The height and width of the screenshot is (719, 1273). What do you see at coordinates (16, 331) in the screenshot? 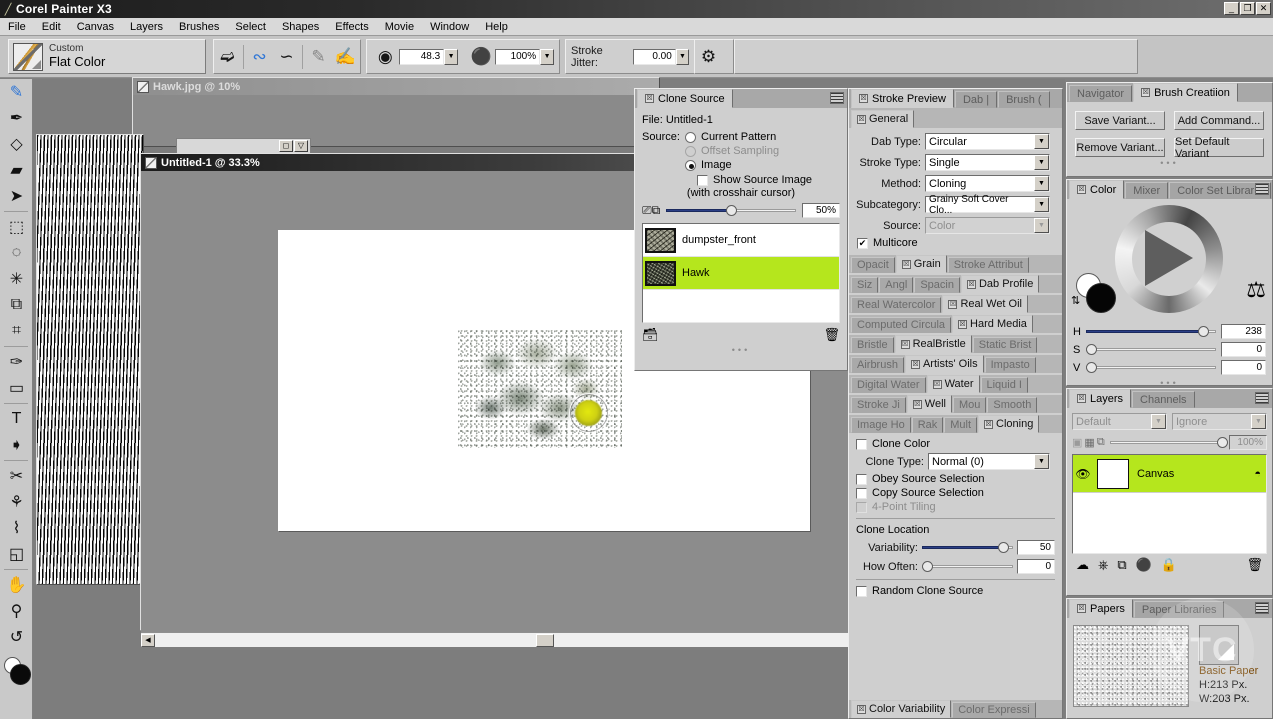
I see `crop-tool: ⌗` at bounding box center [16, 331].